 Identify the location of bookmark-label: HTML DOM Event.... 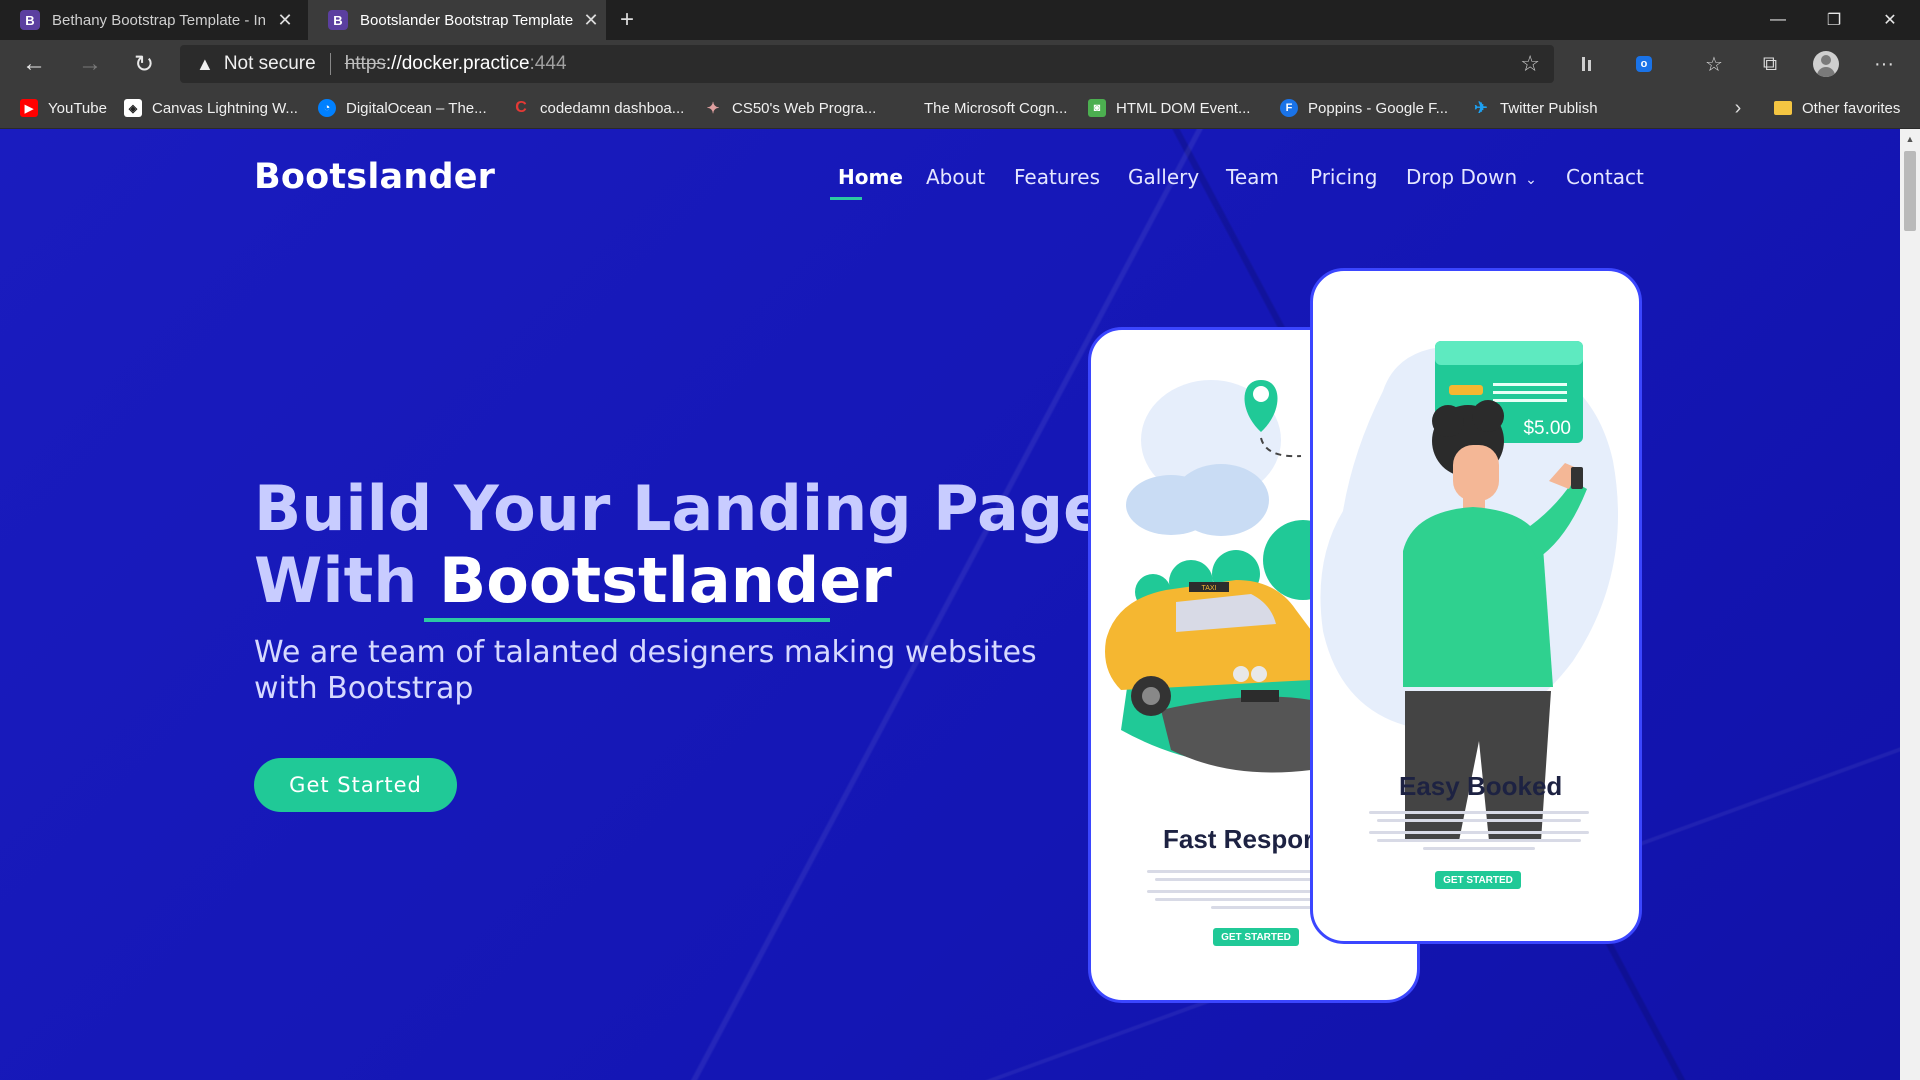
(1183, 108).